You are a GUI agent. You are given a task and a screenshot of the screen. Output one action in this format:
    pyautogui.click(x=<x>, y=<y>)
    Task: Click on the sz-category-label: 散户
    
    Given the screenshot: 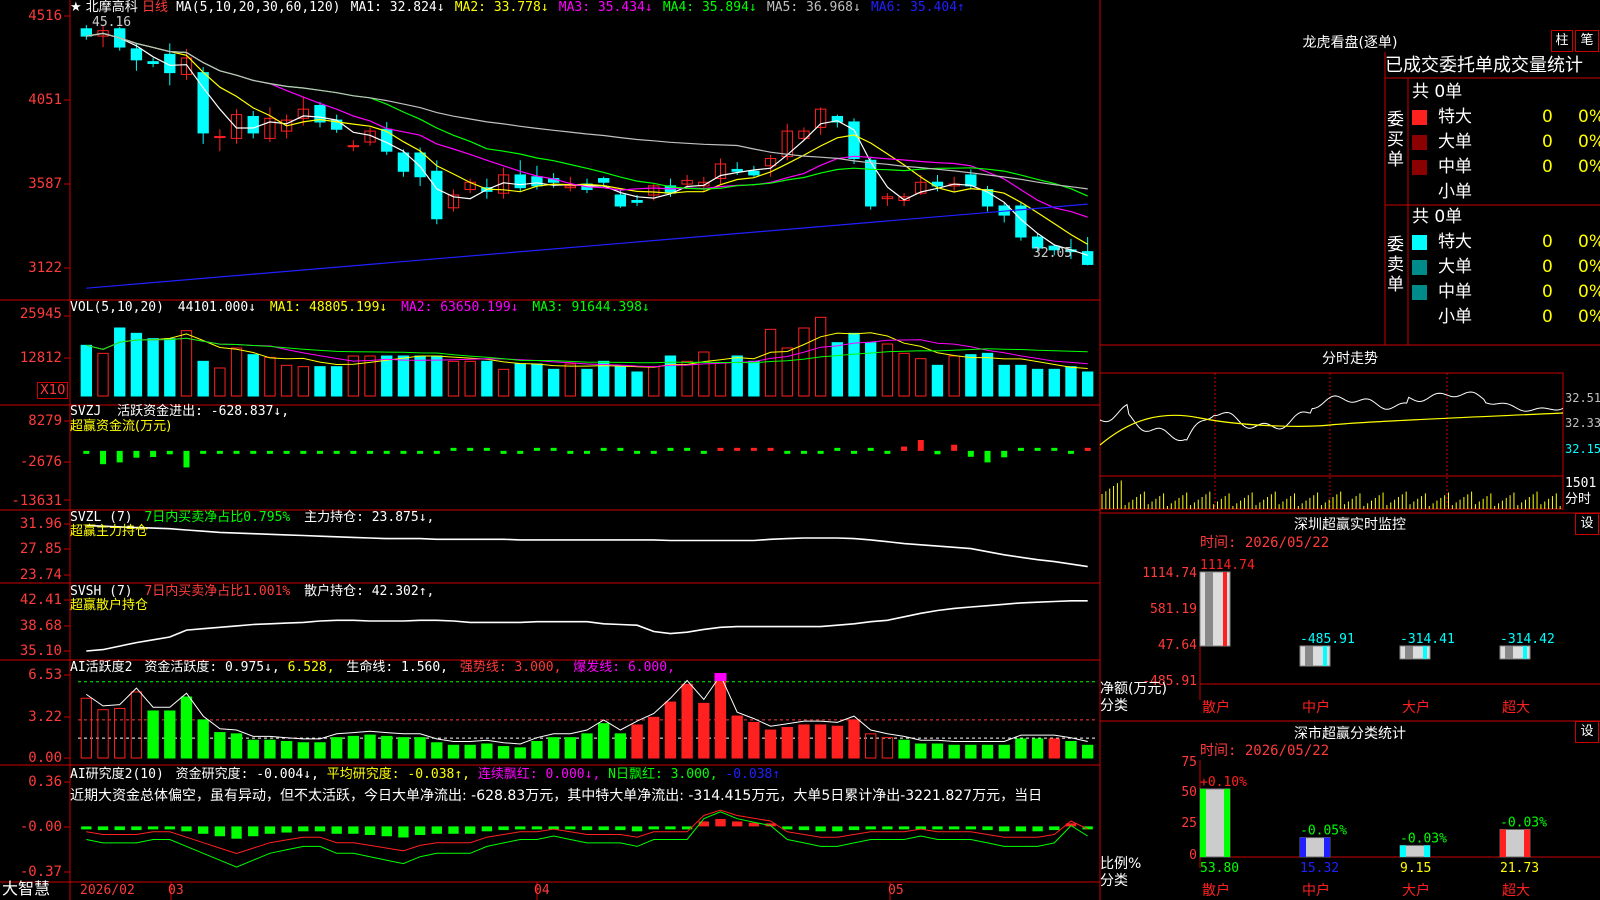 What is the action you would take?
    pyautogui.click(x=1216, y=707)
    